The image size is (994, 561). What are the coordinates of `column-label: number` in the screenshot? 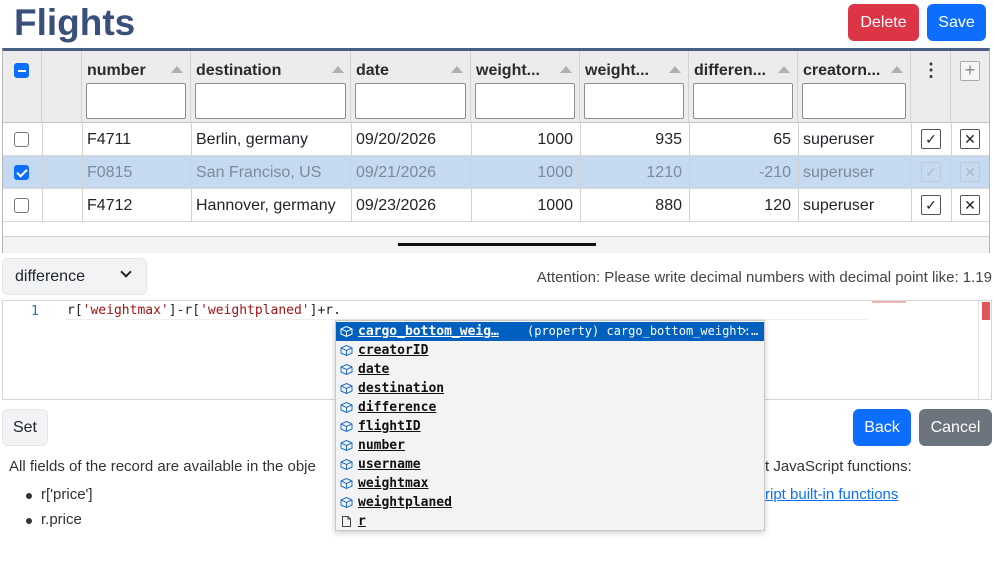 It's located at (116, 70).